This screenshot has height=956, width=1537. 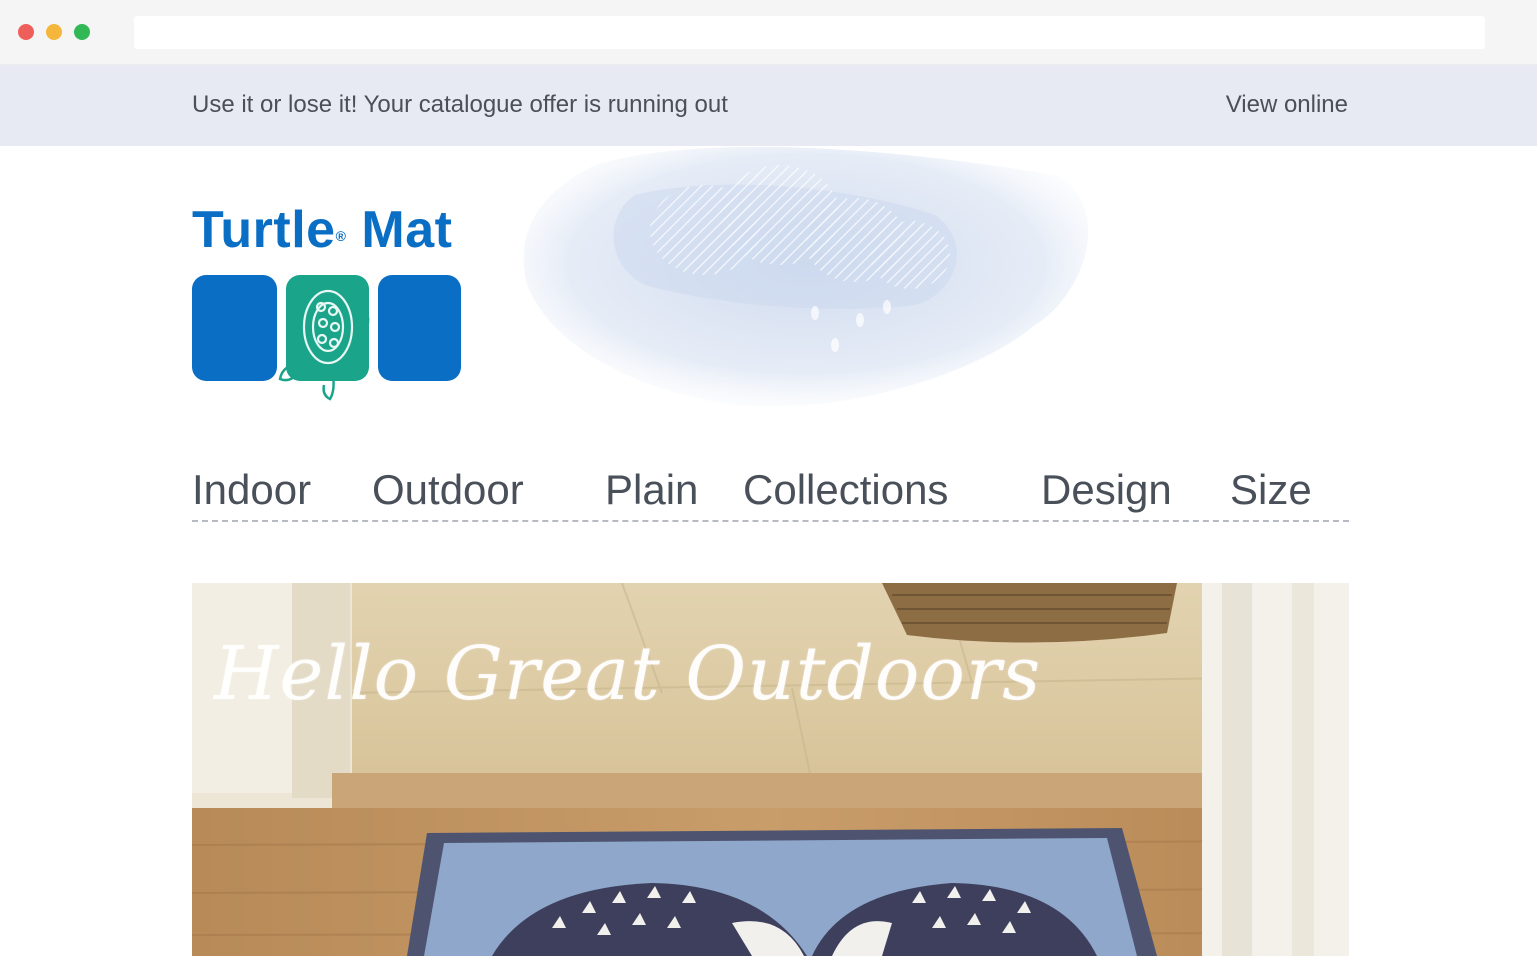 What do you see at coordinates (264, 230) in the screenshot?
I see `logo-word-turtle: Turtle` at bounding box center [264, 230].